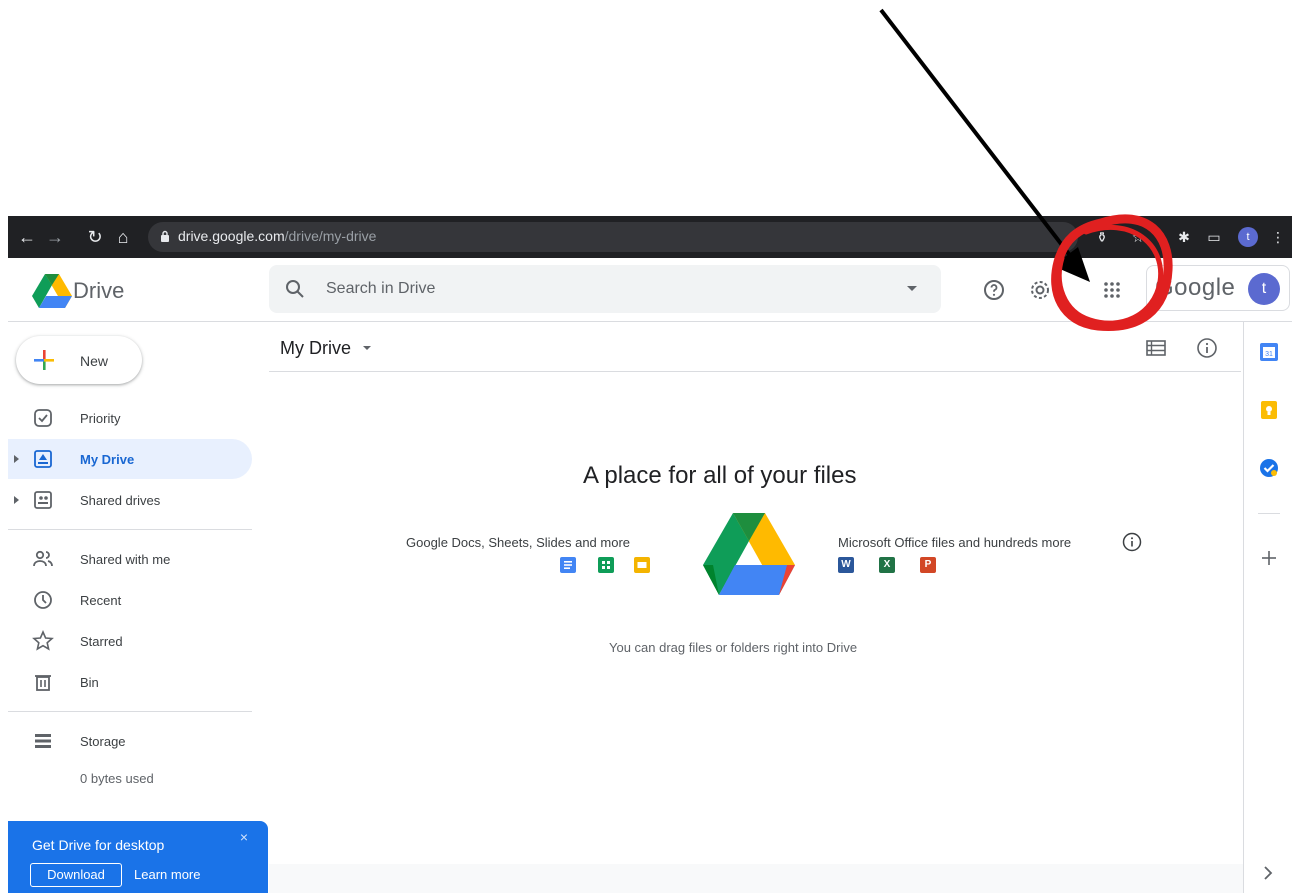 Image resolution: width=1292 pixels, height=893 pixels. I want to click on main-divider, so click(755, 371).